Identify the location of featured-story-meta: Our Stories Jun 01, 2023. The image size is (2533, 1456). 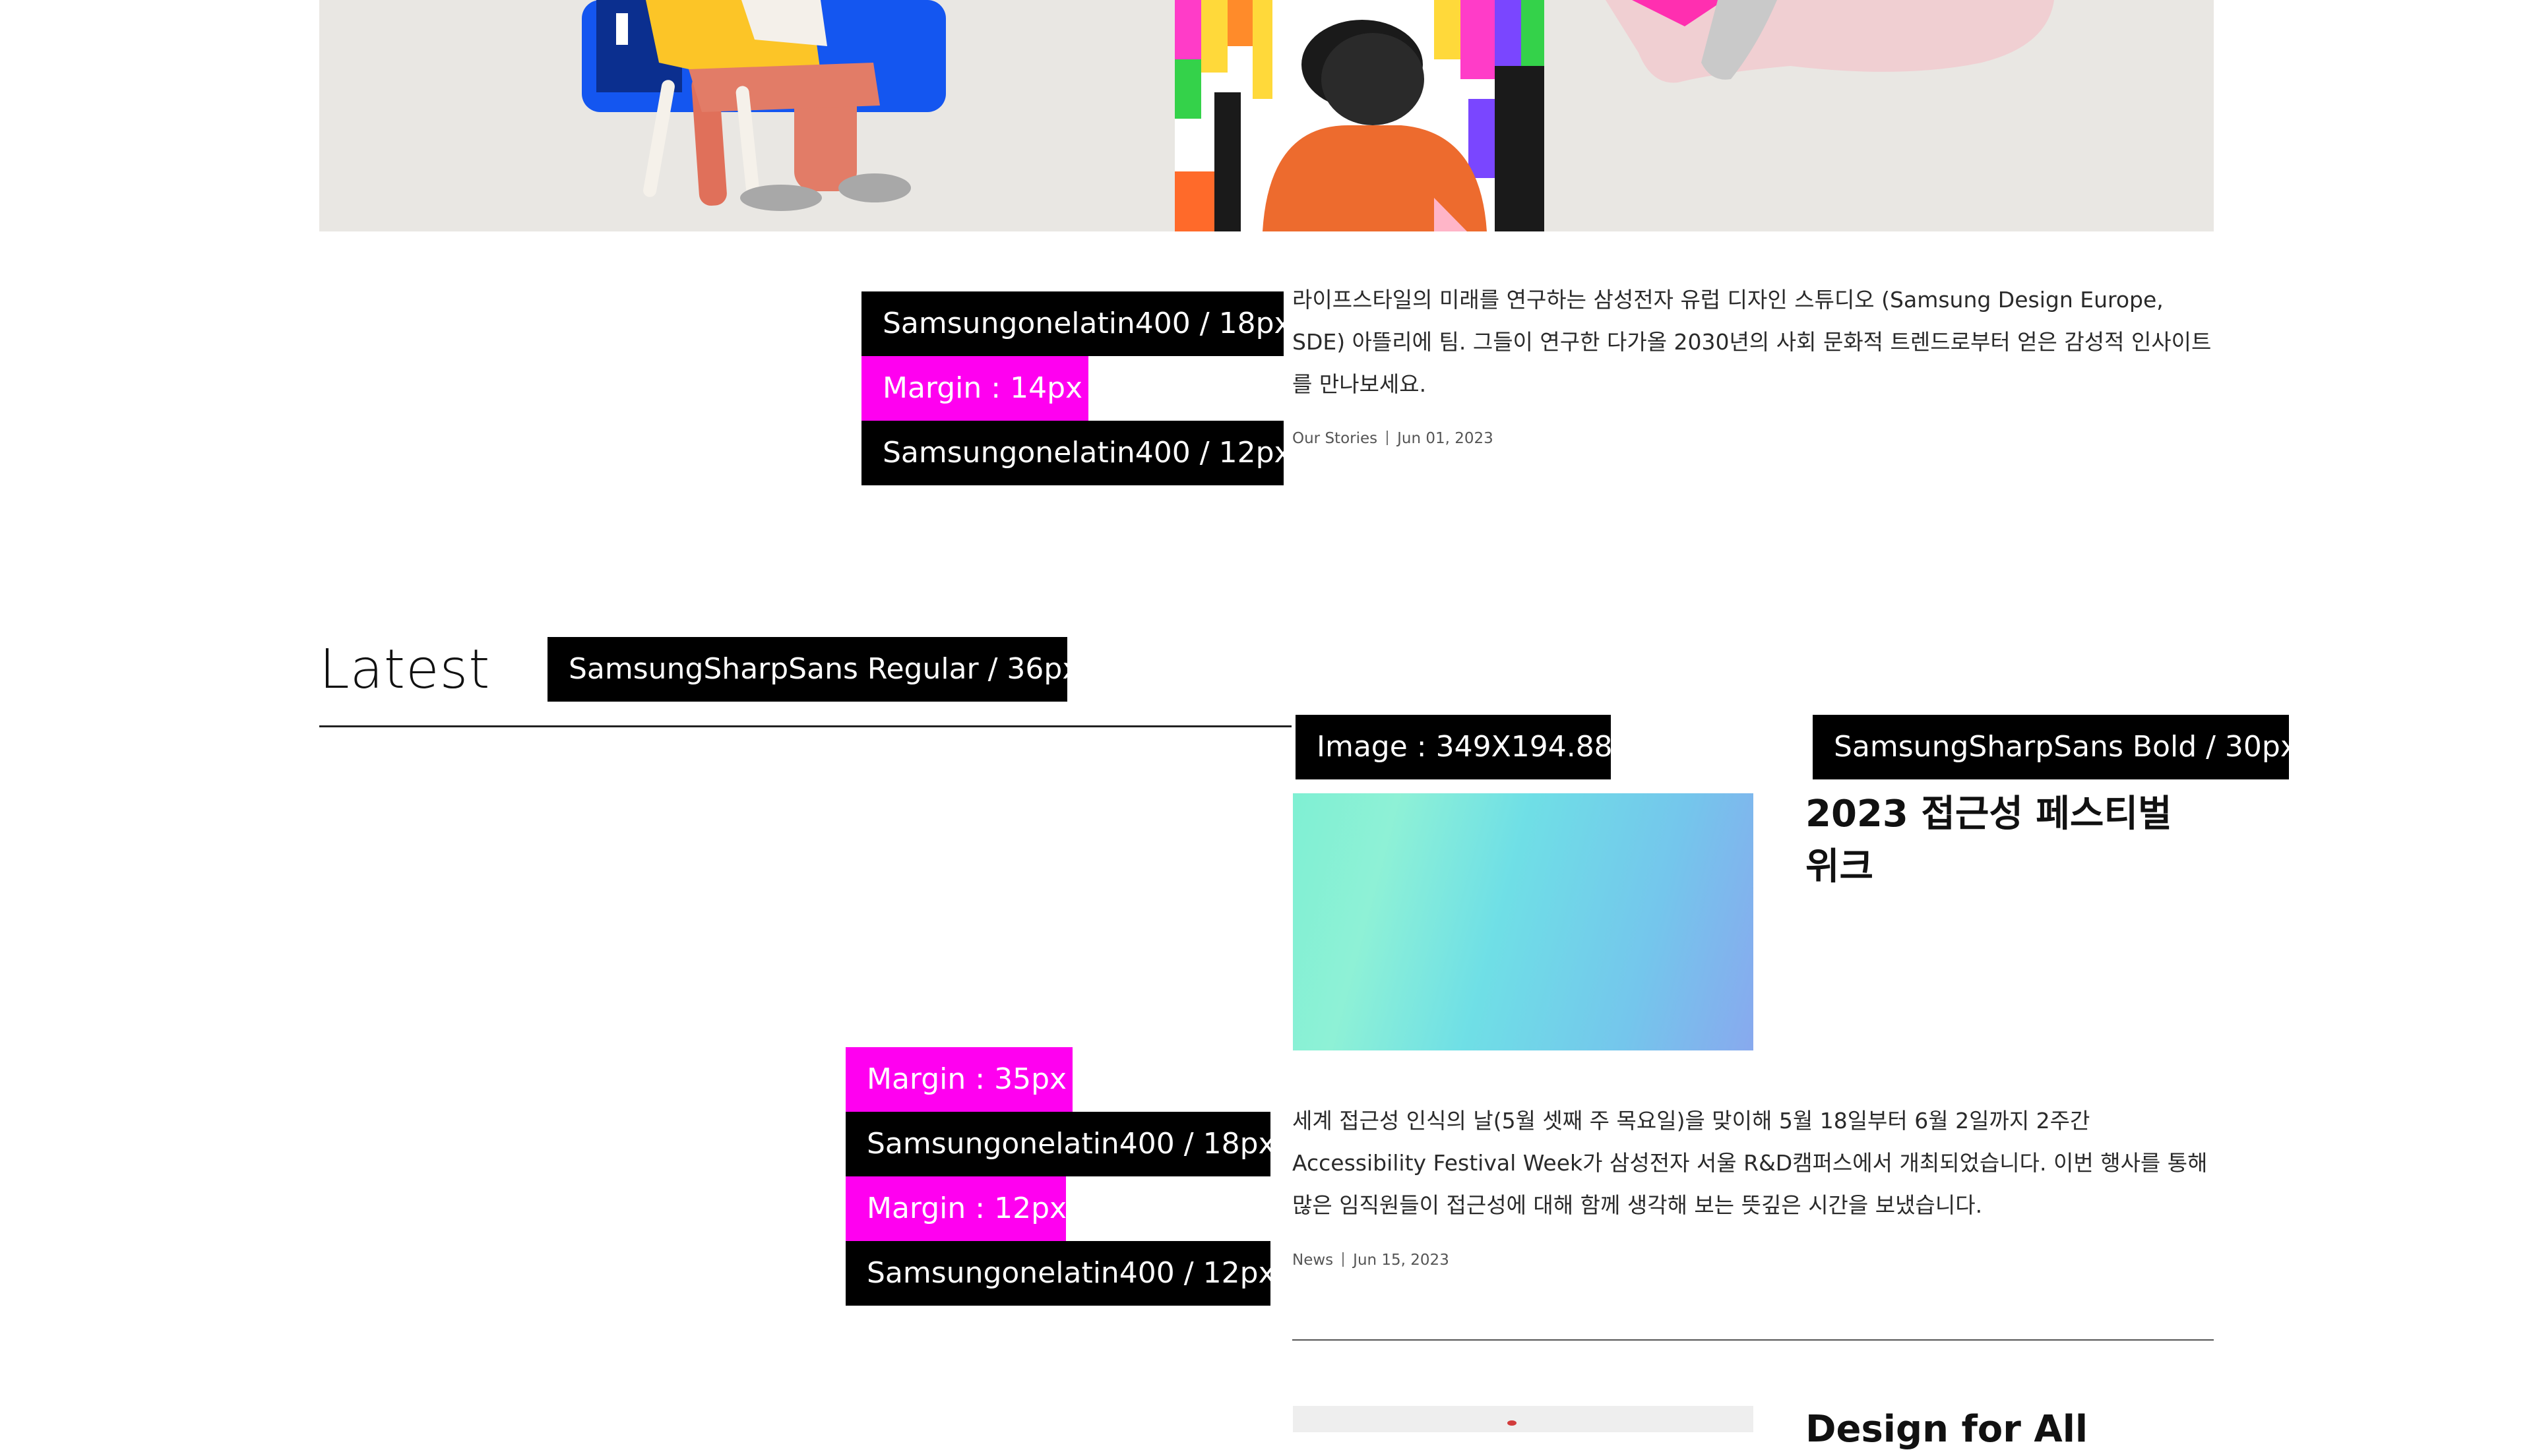
(1392, 438).